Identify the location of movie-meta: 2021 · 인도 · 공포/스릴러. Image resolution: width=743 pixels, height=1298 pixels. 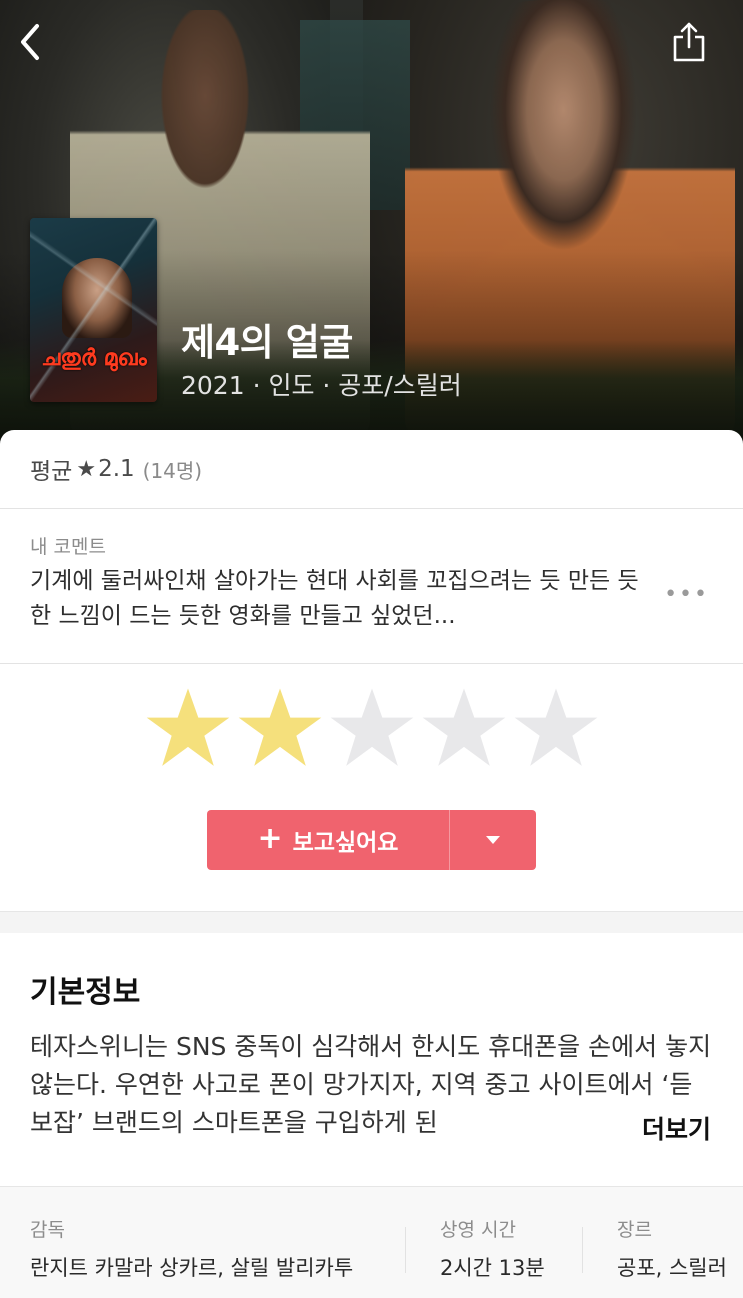
(321, 385).